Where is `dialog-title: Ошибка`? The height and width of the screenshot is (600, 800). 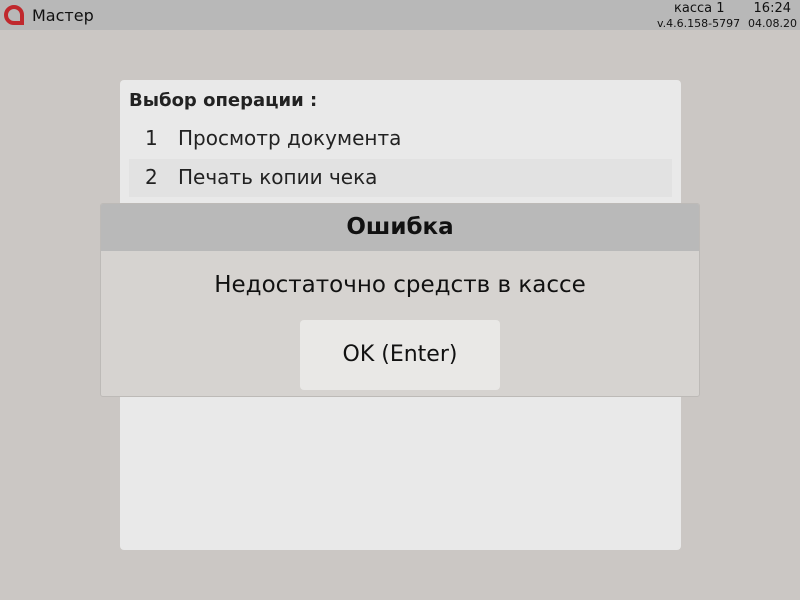
dialog-title: Ошибка is located at coordinates (400, 227).